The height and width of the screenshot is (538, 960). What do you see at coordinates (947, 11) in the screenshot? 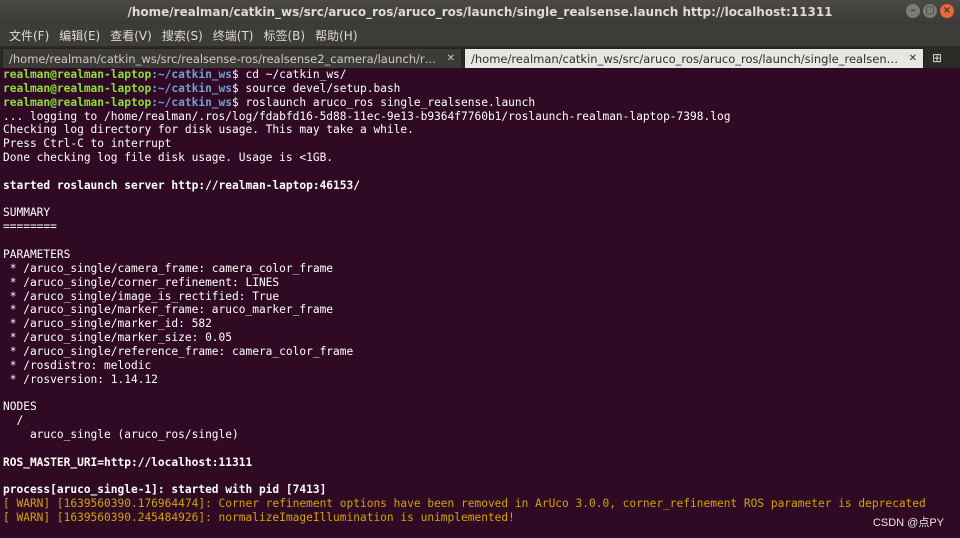
I see `close-icon: ×` at bounding box center [947, 11].